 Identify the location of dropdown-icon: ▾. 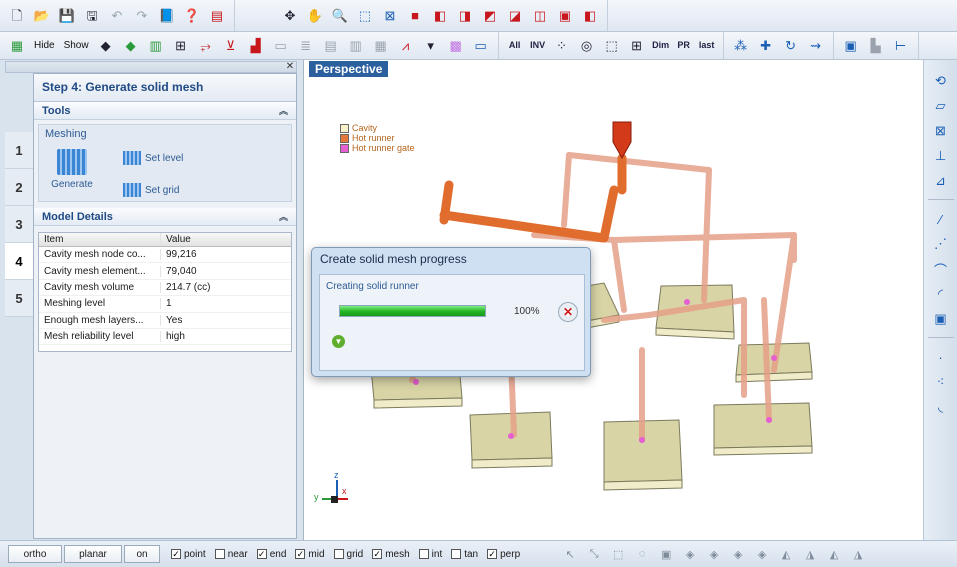
(431, 46).